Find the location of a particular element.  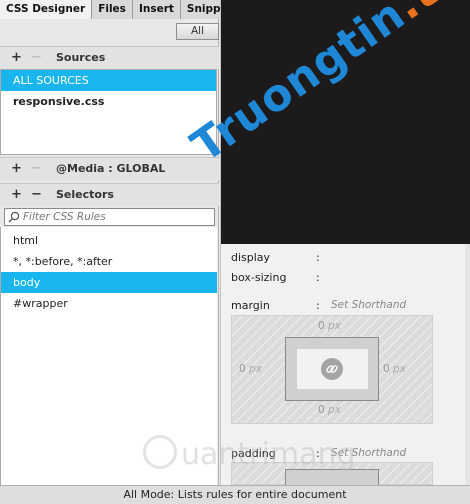

property-box-sizing-colon: : is located at coordinates (318, 277).